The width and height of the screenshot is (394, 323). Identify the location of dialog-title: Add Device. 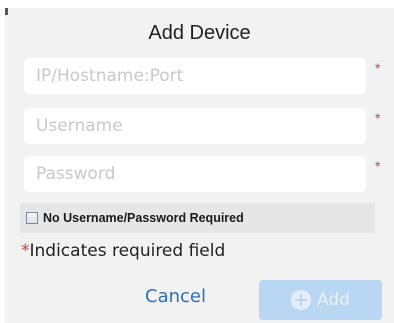
(199, 33).